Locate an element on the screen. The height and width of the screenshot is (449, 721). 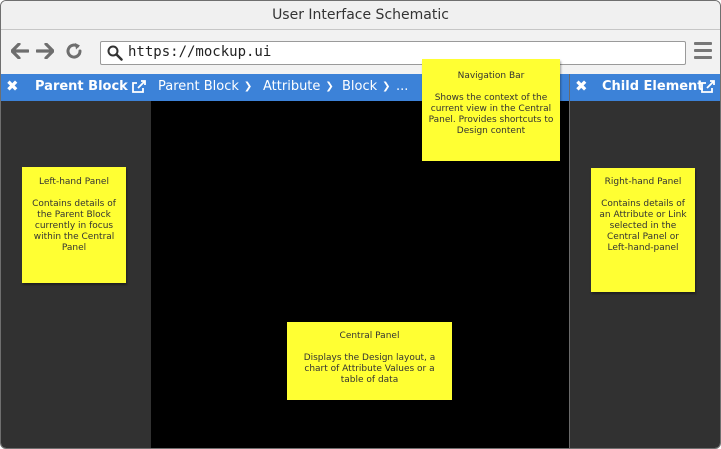
left-panel-header: ✖ Parent Block is located at coordinates (76, 87).